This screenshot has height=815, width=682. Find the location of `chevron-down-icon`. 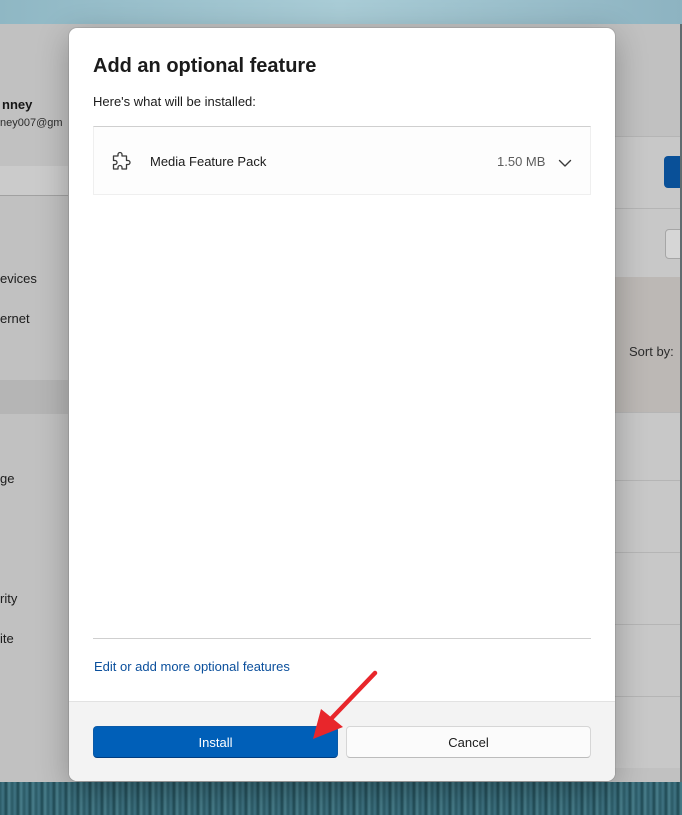

chevron-down-icon is located at coordinates (565, 161).